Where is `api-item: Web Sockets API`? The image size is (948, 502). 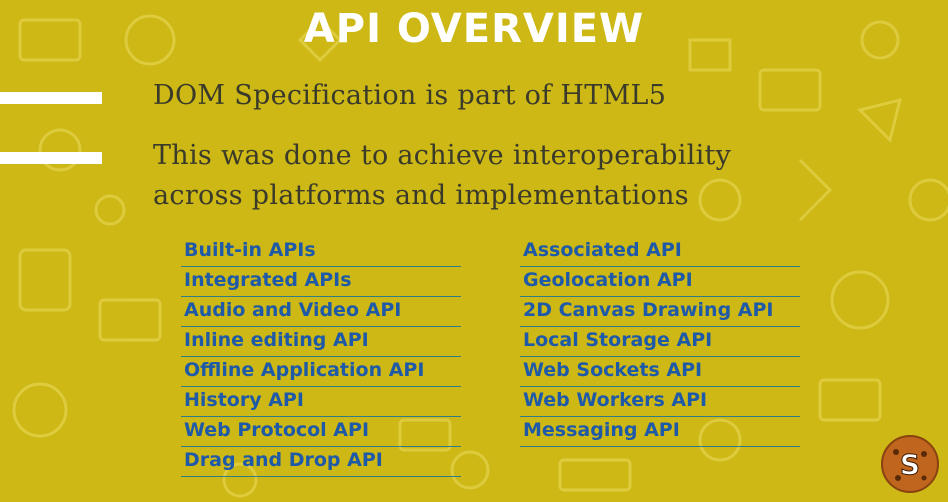 api-item: Web Sockets API is located at coordinates (660, 372).